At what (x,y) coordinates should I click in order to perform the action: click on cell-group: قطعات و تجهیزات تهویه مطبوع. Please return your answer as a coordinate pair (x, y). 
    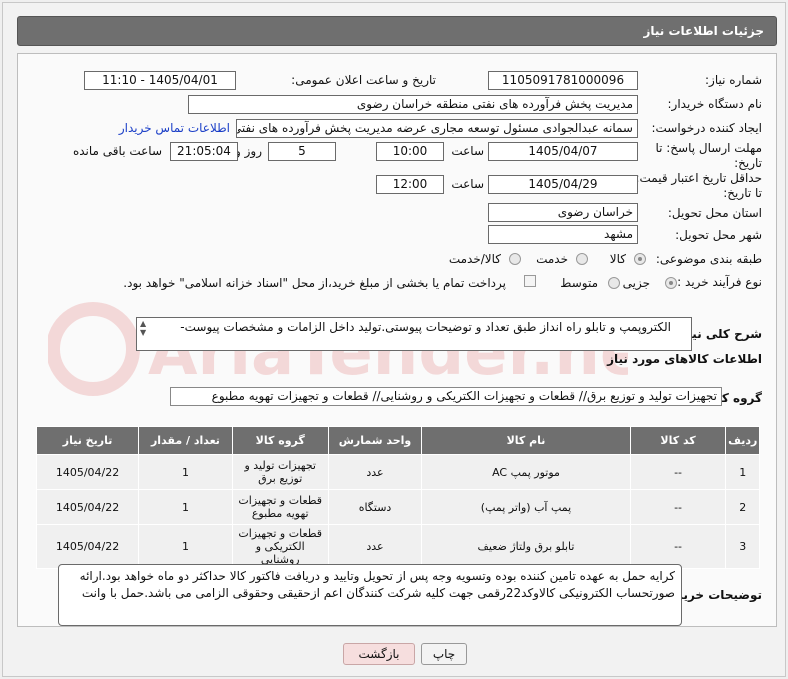
    Looking at the image, I should click on (280, 507).